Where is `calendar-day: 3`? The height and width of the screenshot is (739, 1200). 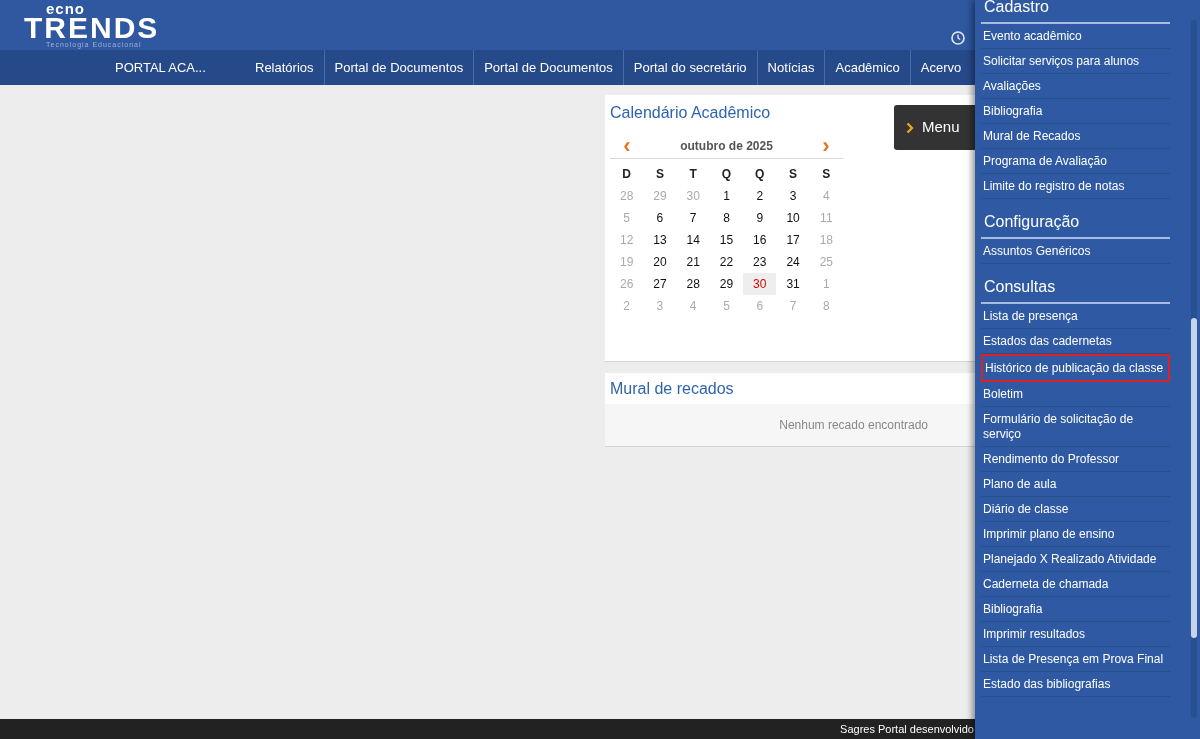 calendar-day: 3 is located at coordinates (793, 196).